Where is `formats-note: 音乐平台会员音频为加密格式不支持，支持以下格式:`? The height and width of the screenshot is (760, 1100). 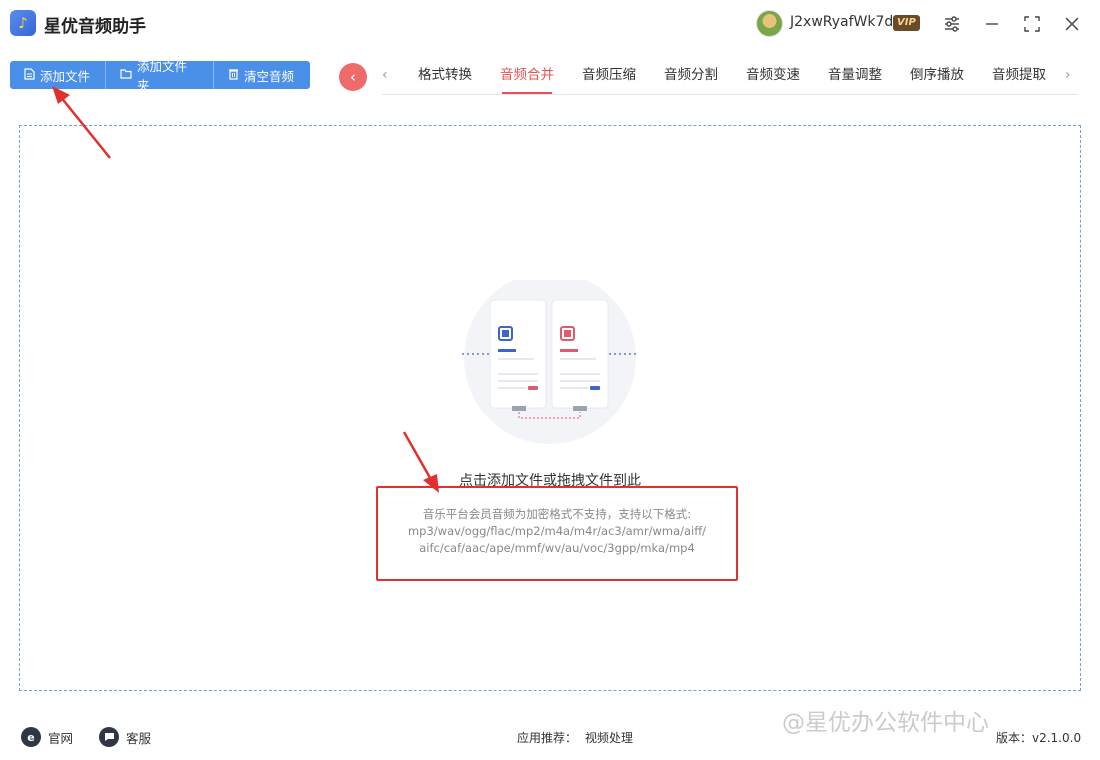
formats-note: 音乐平台会员音频为加密格式不支持，支持以下格式: is located at coordinates (557, 514).